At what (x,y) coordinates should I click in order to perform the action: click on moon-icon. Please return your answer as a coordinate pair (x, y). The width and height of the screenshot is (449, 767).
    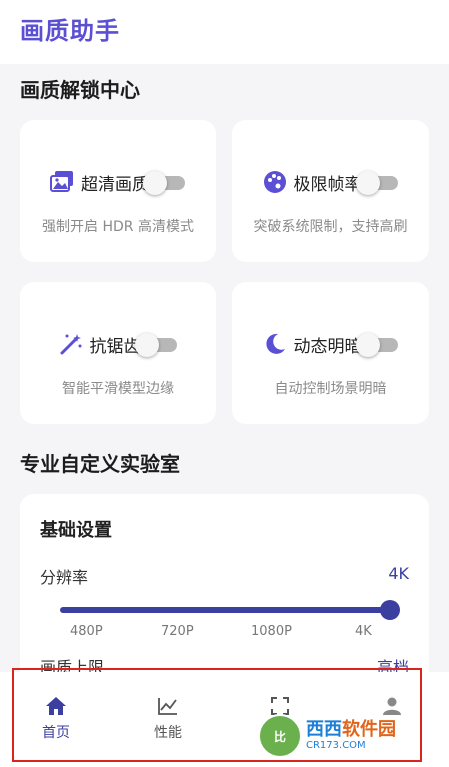
    Looking at the image, I should click on (275, 344).